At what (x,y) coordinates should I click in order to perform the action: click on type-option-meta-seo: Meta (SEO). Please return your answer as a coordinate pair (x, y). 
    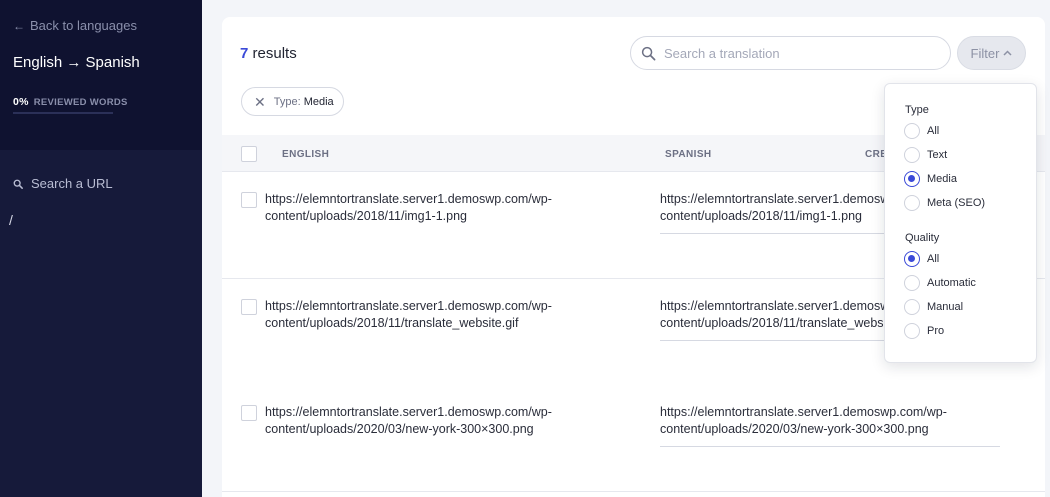
    Looking at the image, I should click on (944, 203).